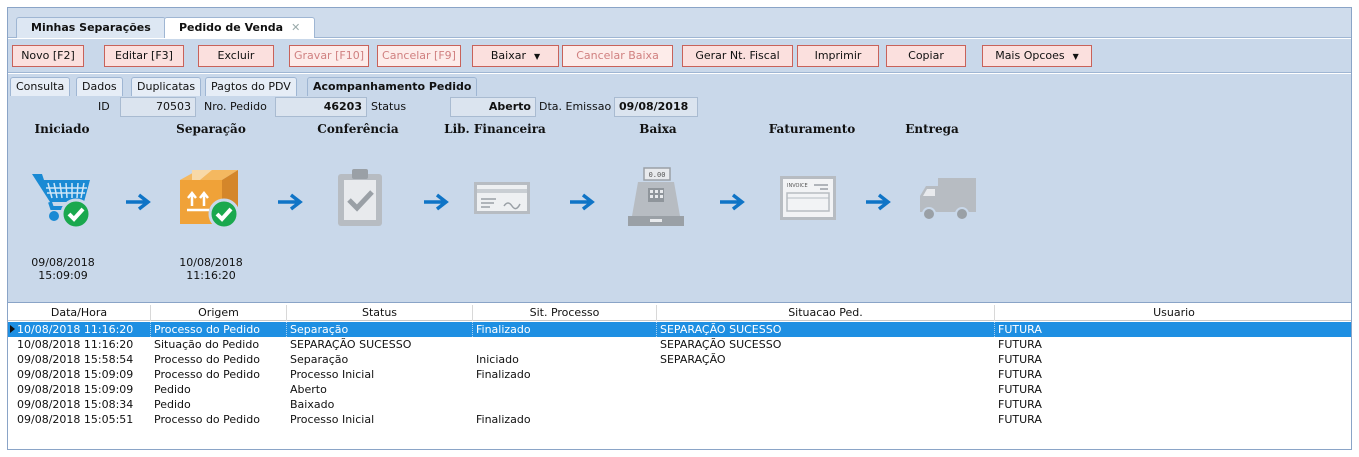 The width and height of the screenshot is (1359, 457). Describe the element at coordinates (62, 202) in the screenshot. I see `cart-check-icon` at that location.